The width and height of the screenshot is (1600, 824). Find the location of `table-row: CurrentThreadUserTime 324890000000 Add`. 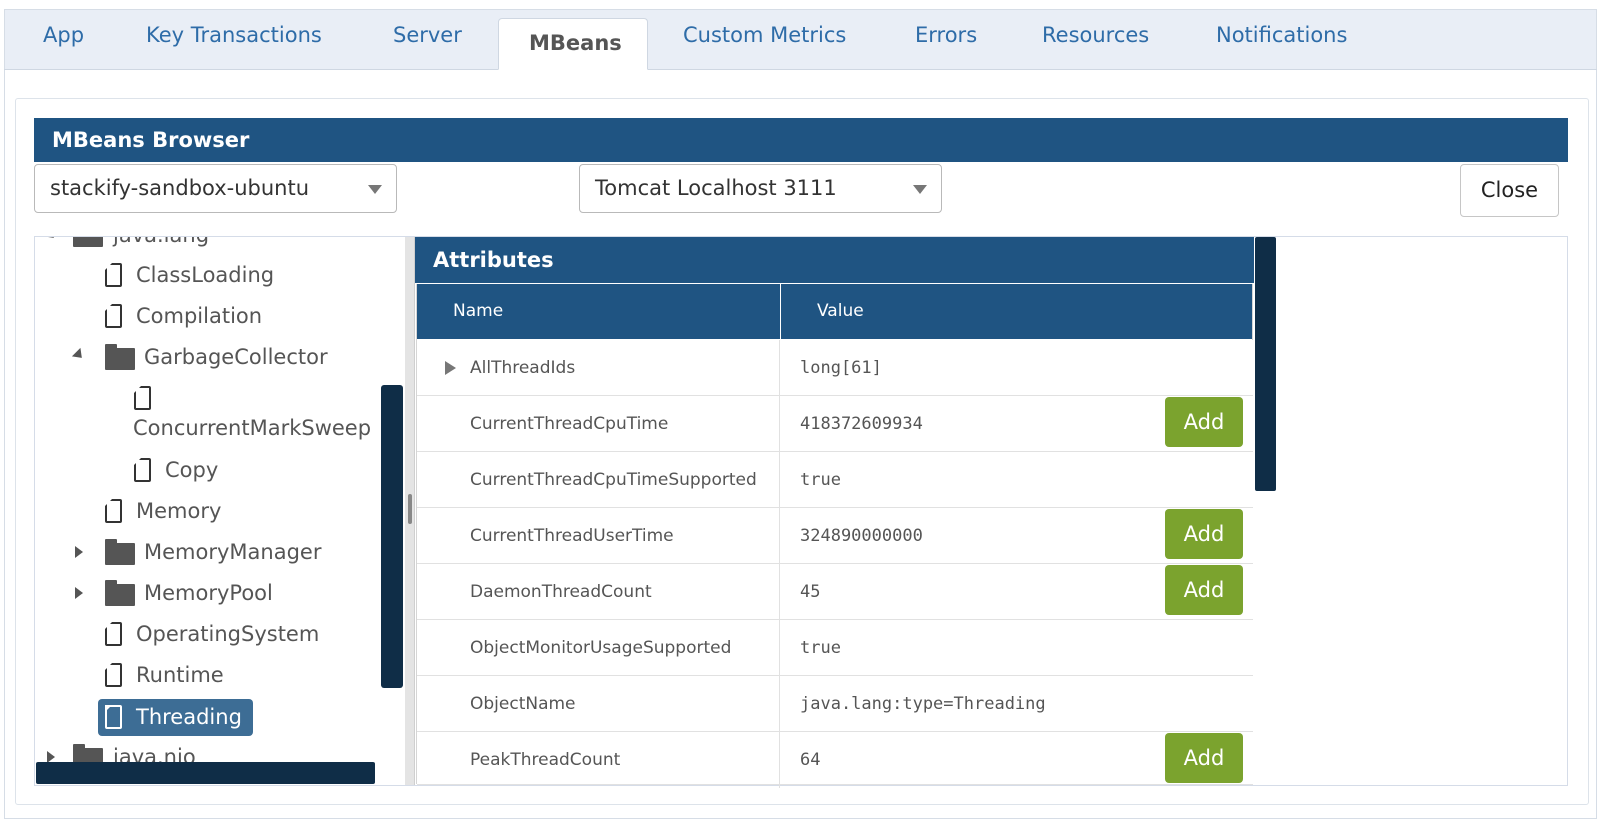

table-row: CurrentThreadUserTime 324890000000 Add is located at coordinates (835, 536).